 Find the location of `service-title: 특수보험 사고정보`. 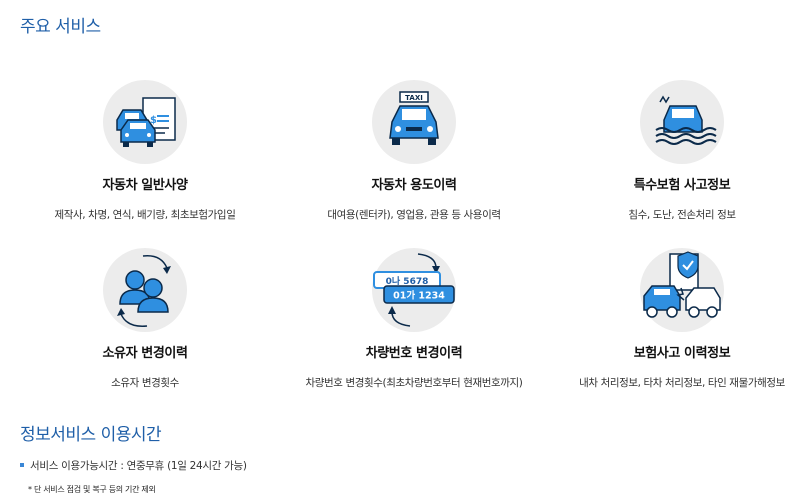

service-title: 특수보험 사고정보 is located at coordinates (682, 185).